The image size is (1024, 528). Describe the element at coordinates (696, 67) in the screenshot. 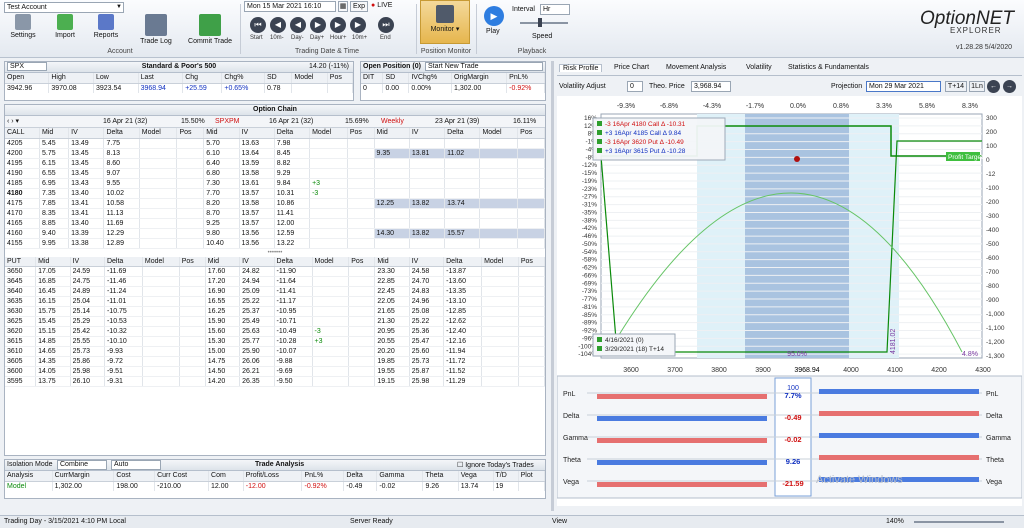

I see `tab-movement-analysis: Movement Analysis` at that location.